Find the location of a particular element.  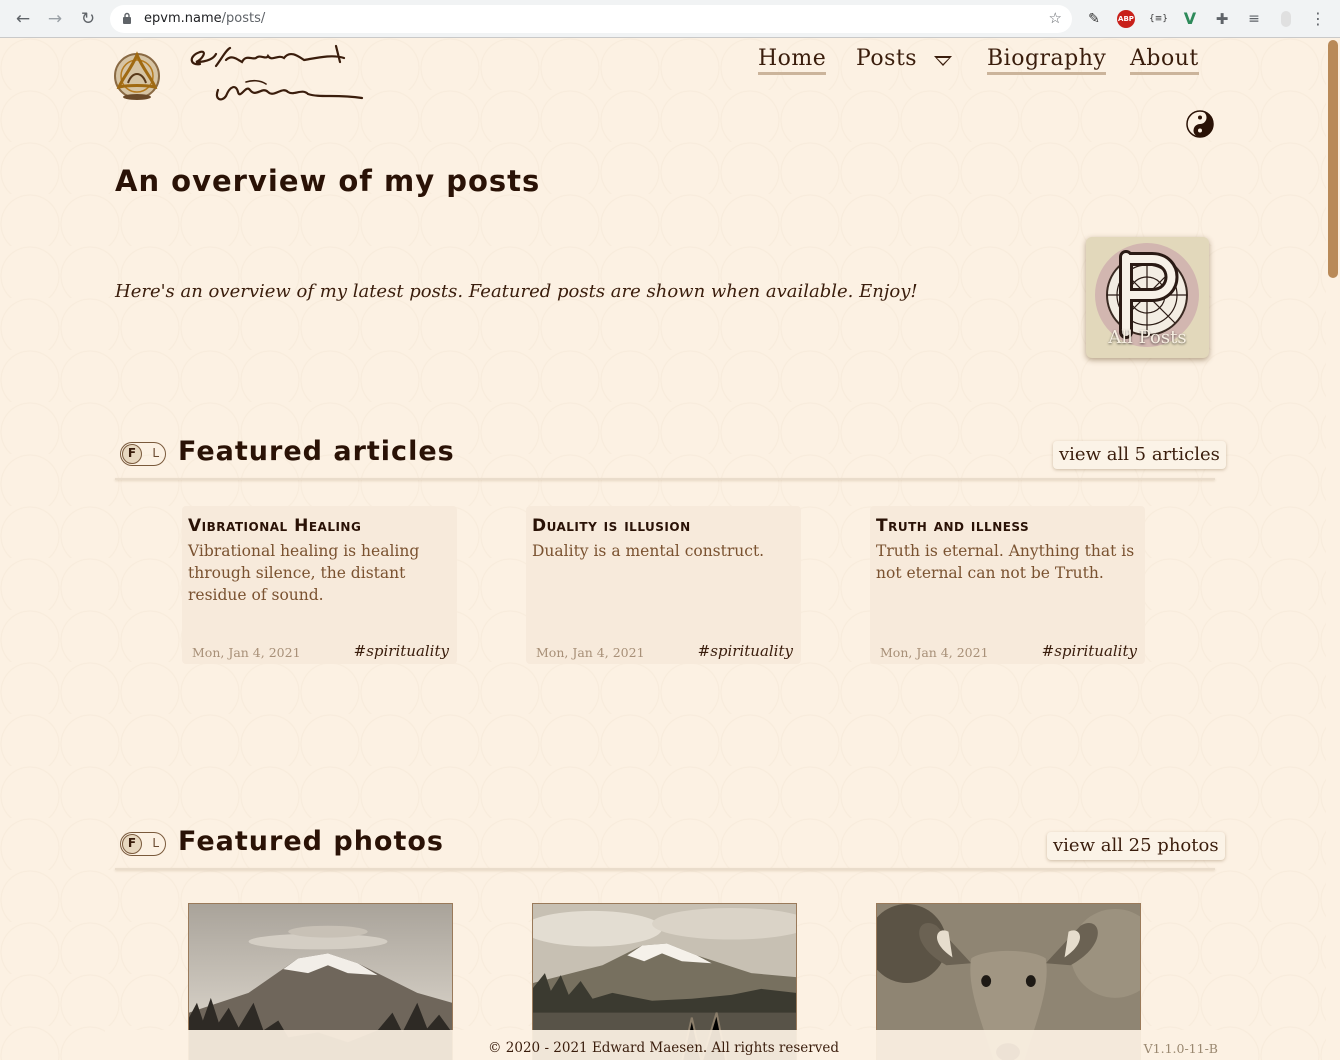

json-label: {≡} is located at coordinates (1158, 19).